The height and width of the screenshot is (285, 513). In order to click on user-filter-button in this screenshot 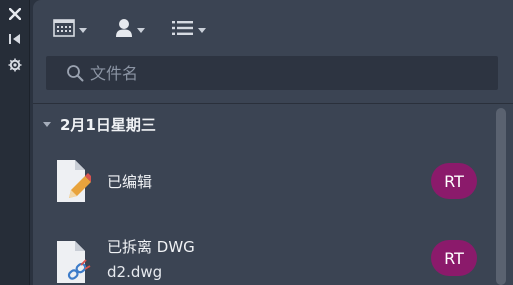, I will do `click(130, 30)`.